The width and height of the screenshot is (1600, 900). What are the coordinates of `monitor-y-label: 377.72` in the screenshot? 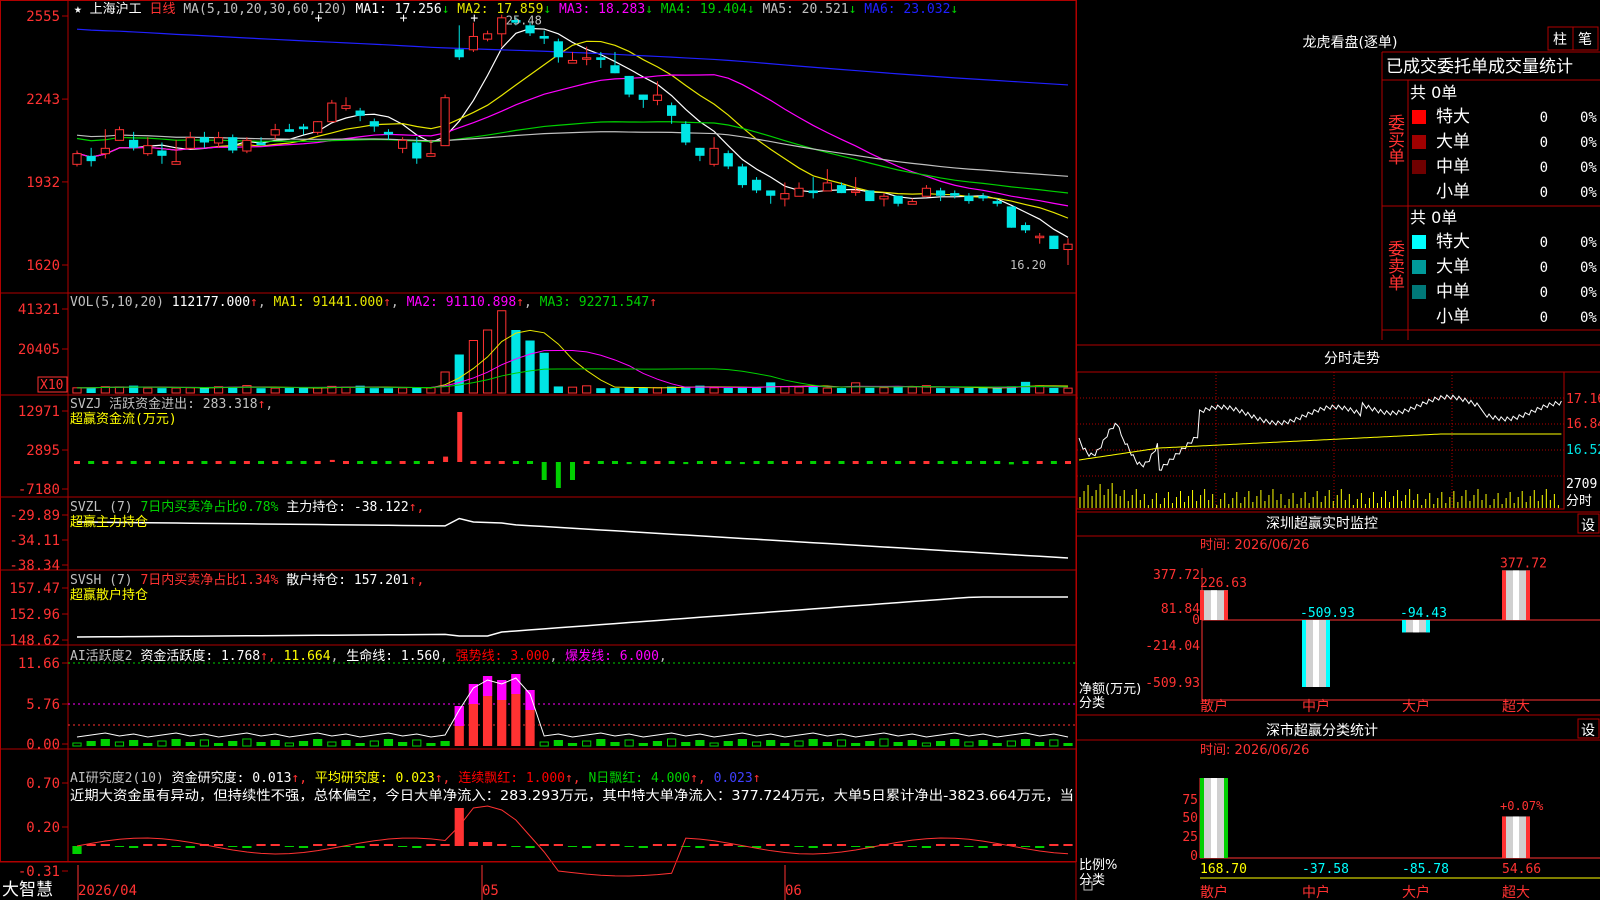 It's located at (1176, 575).